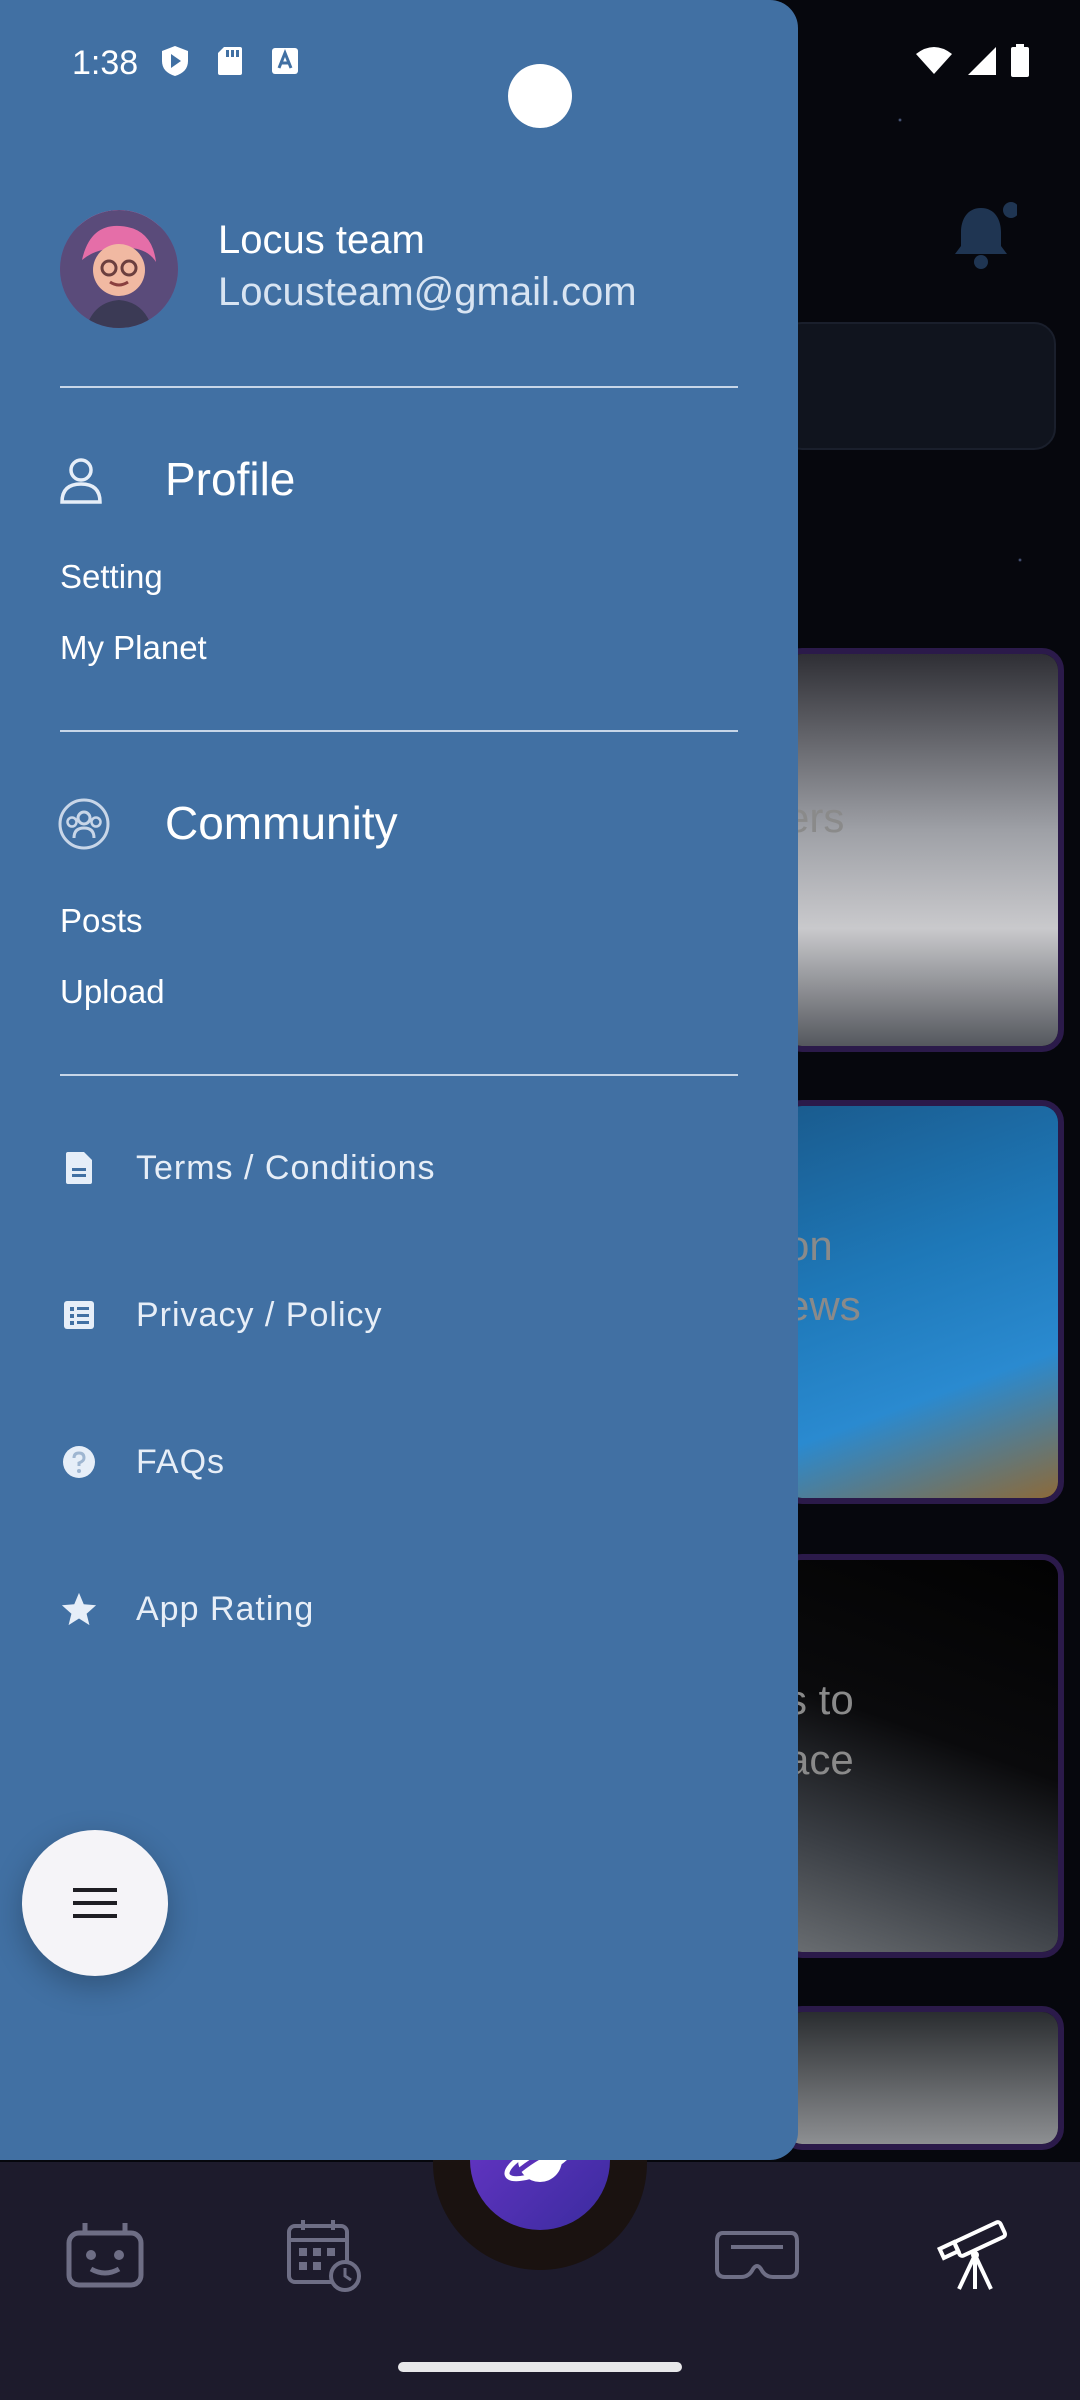 The image size is (1080, 2400). I want to click on status-icons-right, so click(972, 61).